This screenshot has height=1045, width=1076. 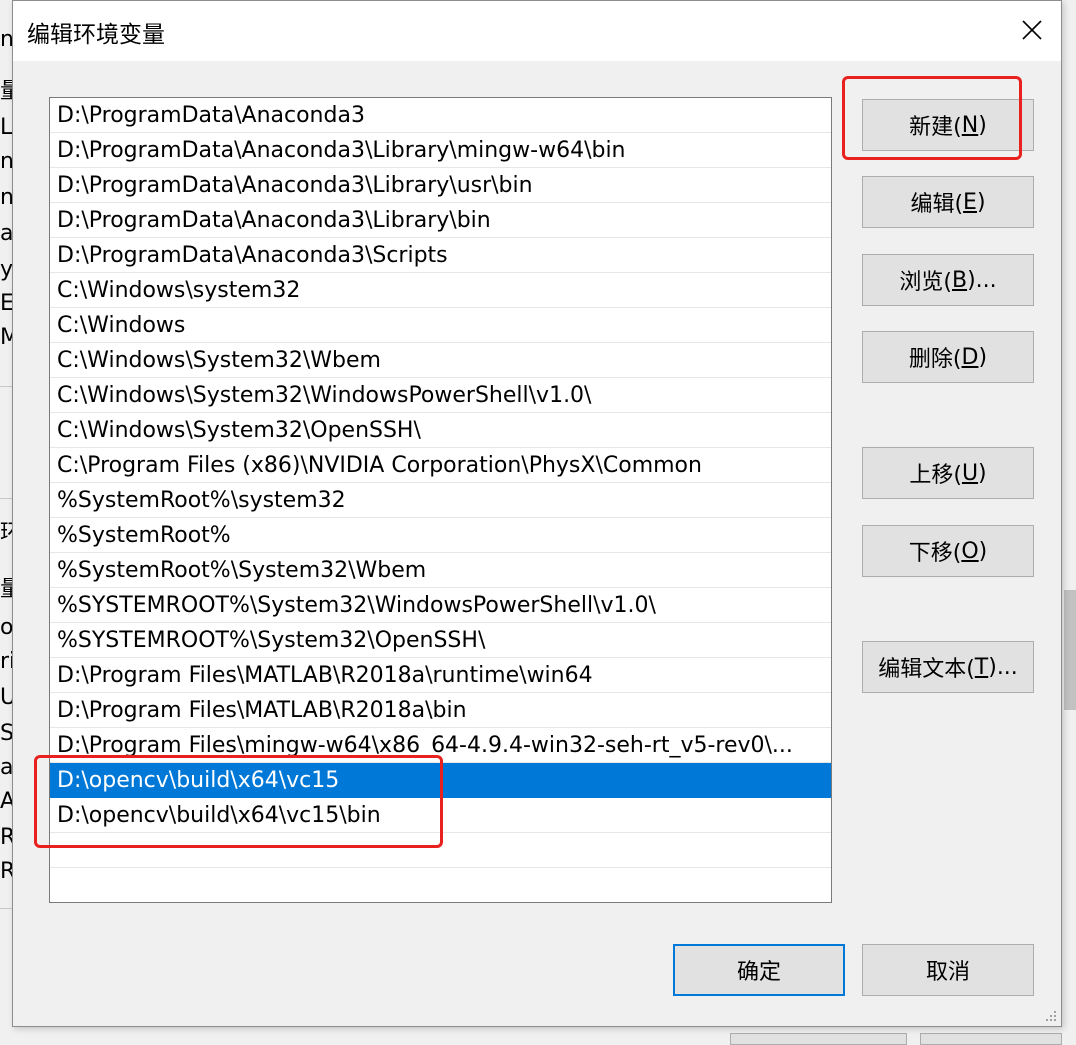 I want to click on move-up-button: 上移(U), so click(x=948, y=473).